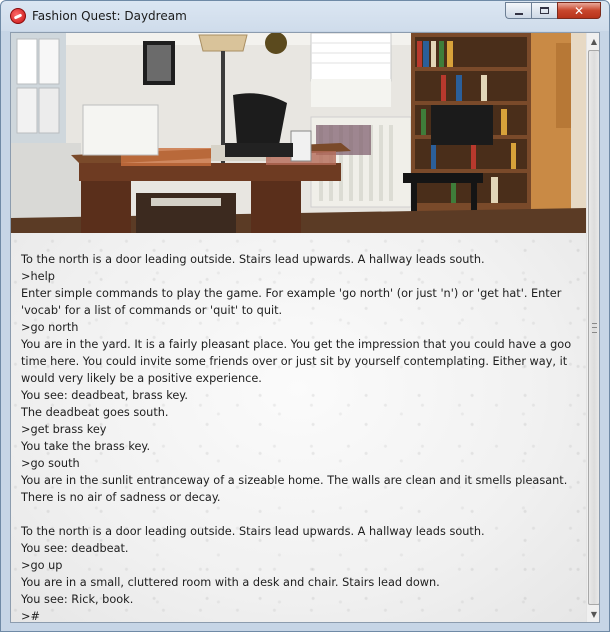 This screenshot has width=610, height=632. I want to click on output-line: You see: deadbeat., so click(75, 548).